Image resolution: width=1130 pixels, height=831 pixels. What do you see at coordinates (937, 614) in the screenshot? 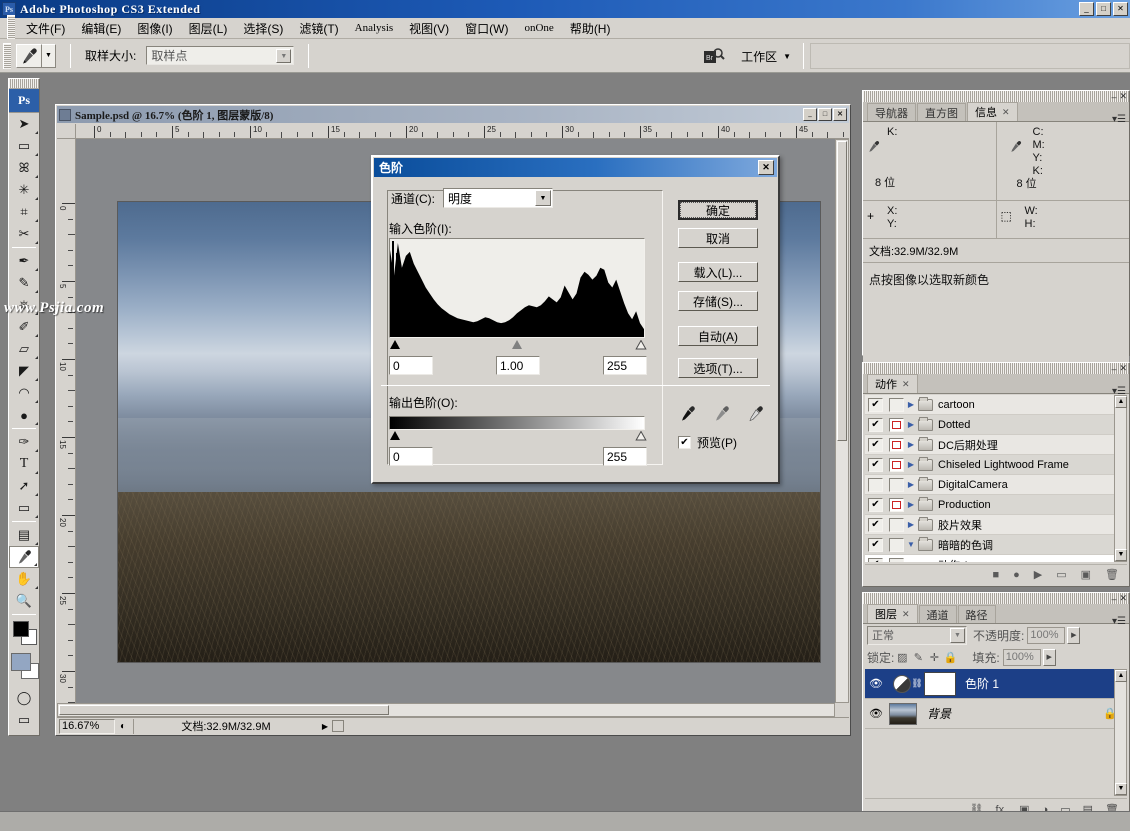
I see `tab-channels: 通道` at bounding box center [937, 614].